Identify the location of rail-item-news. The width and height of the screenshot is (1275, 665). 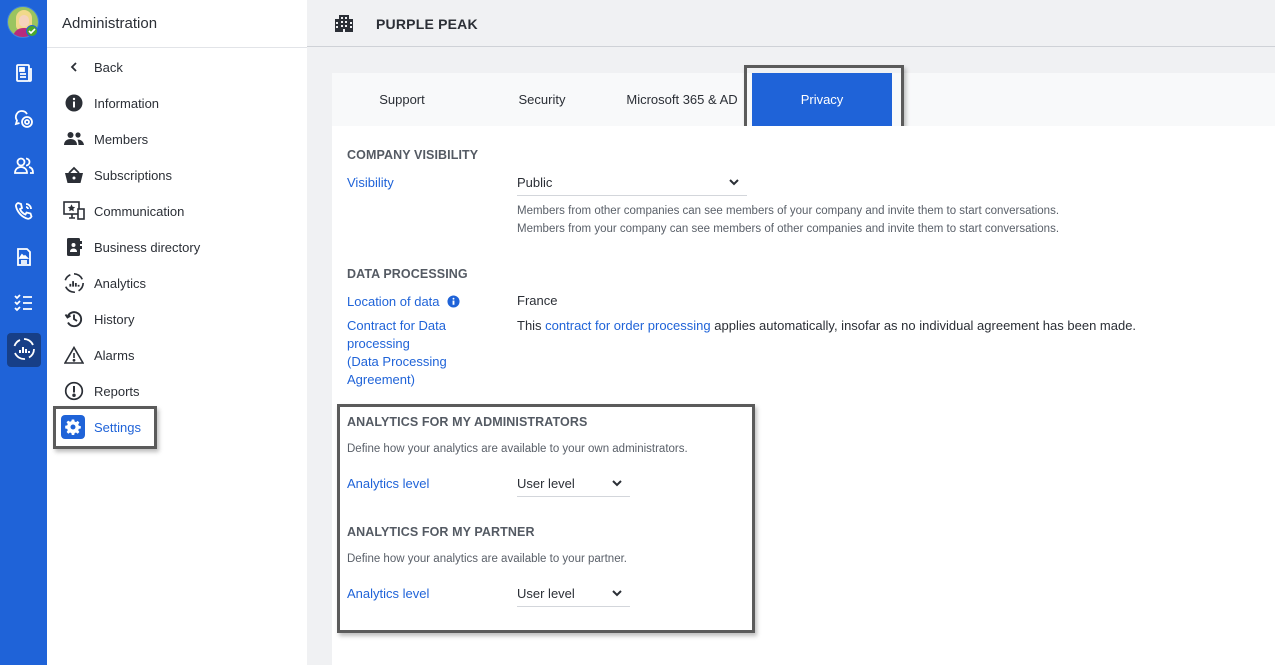
(24, 74).